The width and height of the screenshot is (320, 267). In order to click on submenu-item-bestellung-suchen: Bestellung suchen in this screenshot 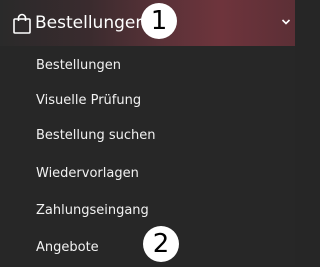, I will do `click(147, 136)`.